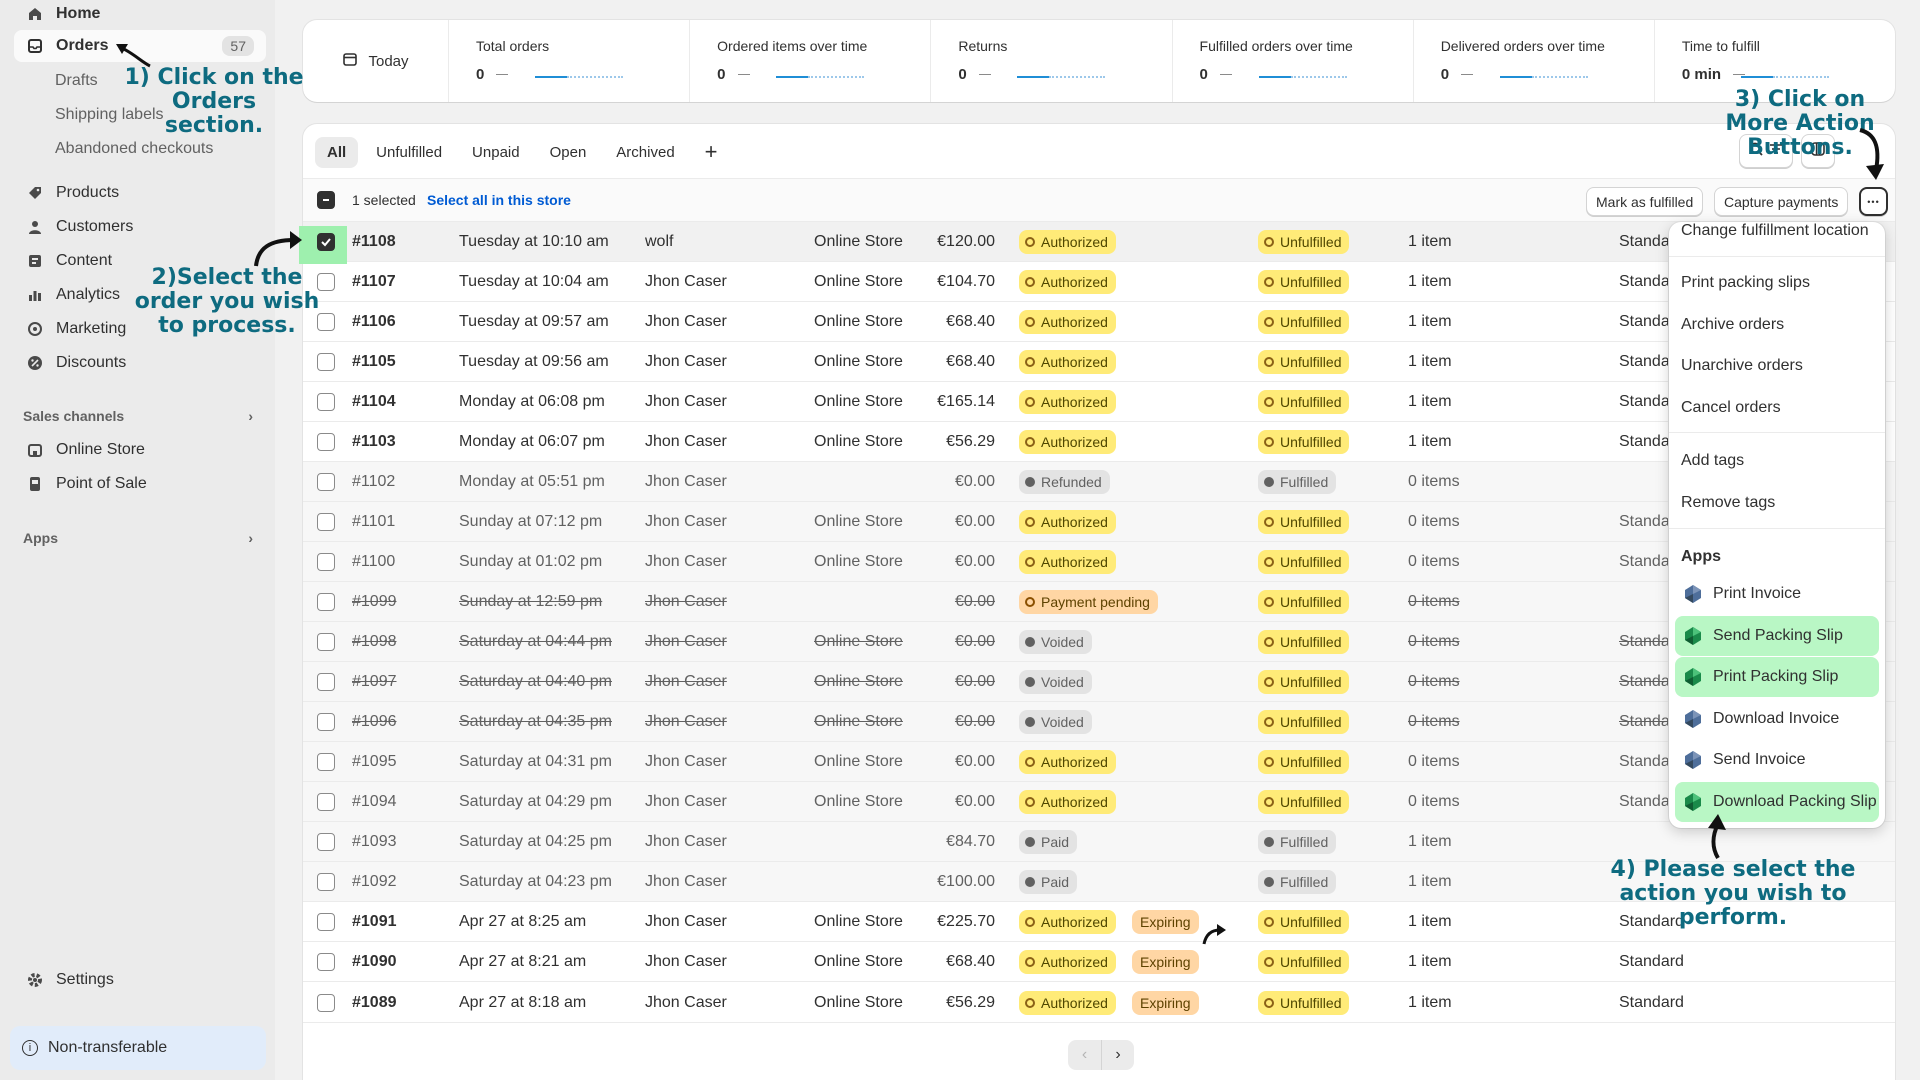 The height and width of the screenshot is (1080, 1920). Describe the element at coordinates (140, 484) in the screenshot. I see `nav-point-of-sale: Point of Sale` at that location.